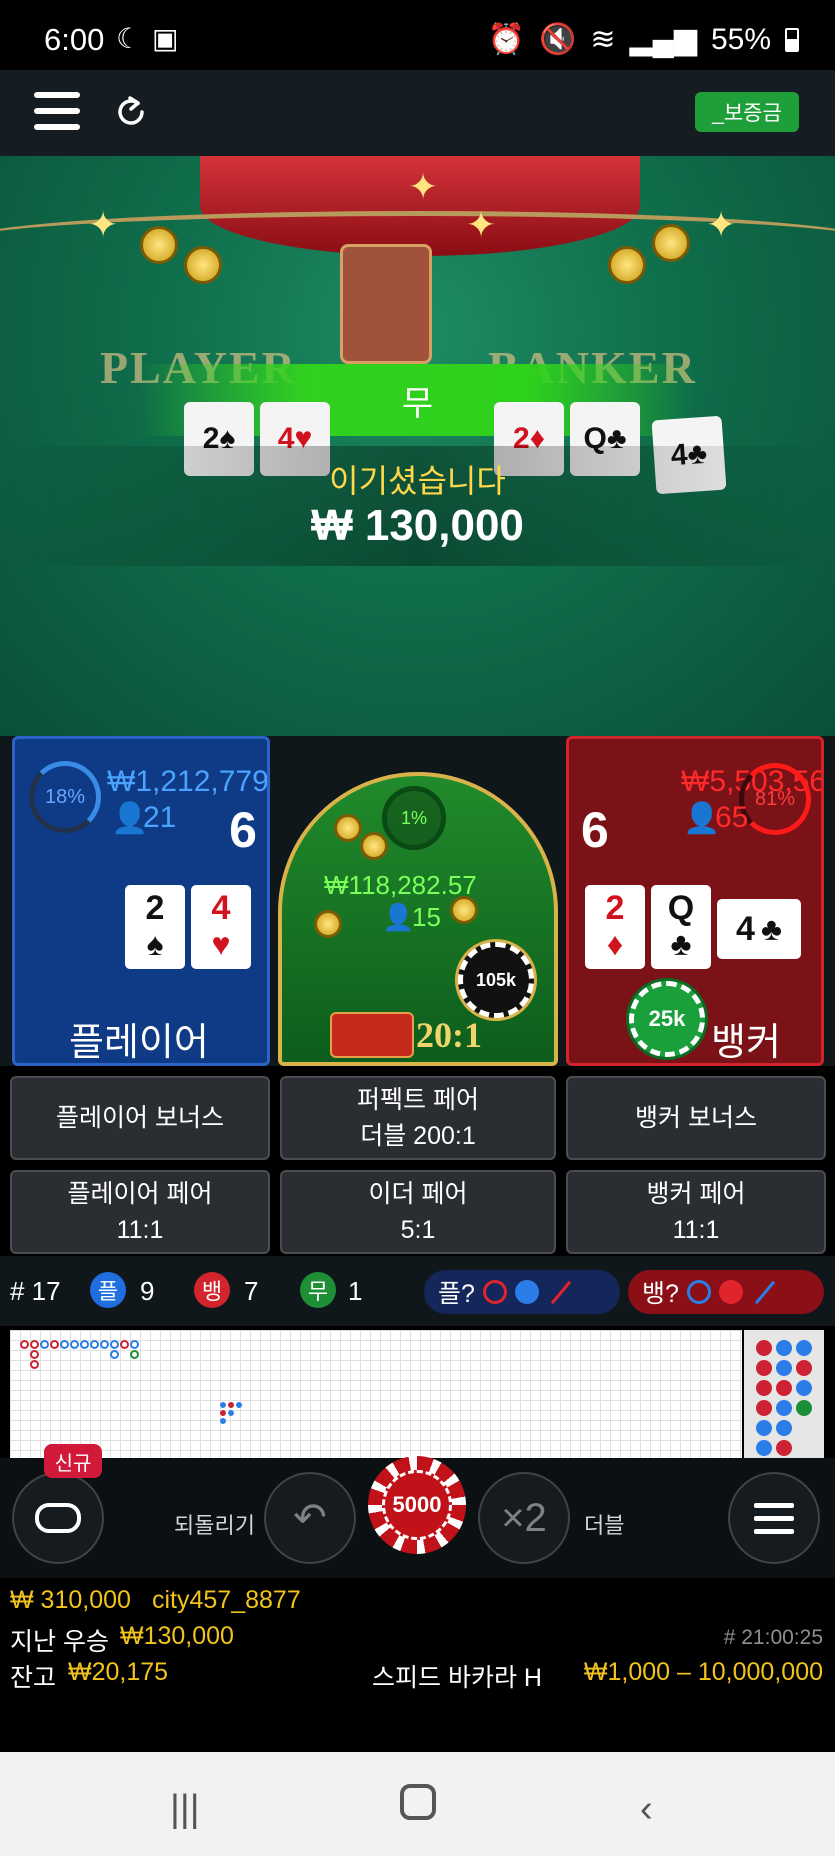 The image size is (835, 1856). I want to click on wifi-icon: ≋, so click(603, 39).